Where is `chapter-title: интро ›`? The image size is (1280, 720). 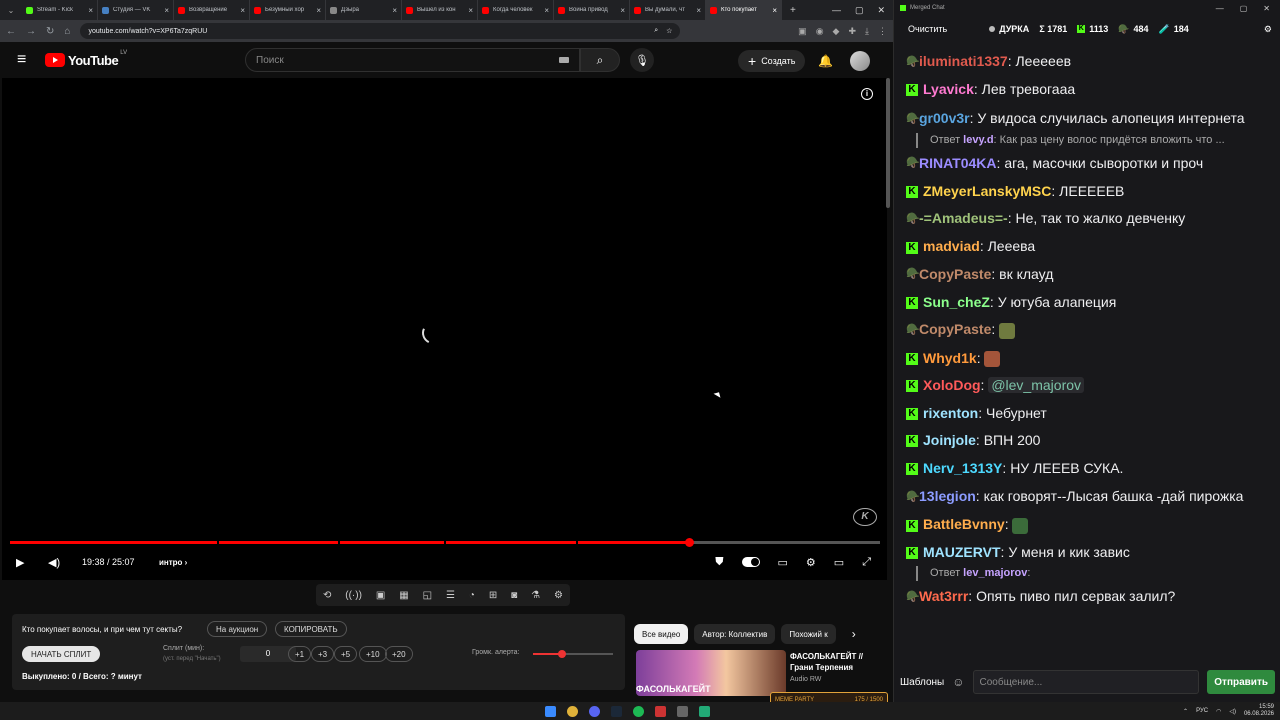
chapter-title: интро › is located at coordinates (173, 562).